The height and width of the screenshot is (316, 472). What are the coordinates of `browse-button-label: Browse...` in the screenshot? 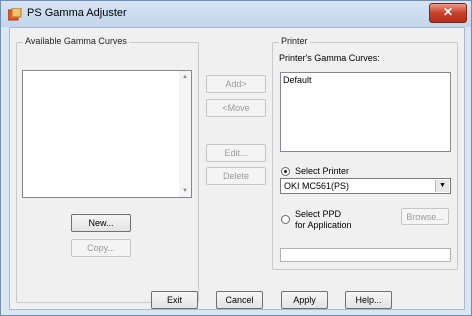 It's located at (425, 217).